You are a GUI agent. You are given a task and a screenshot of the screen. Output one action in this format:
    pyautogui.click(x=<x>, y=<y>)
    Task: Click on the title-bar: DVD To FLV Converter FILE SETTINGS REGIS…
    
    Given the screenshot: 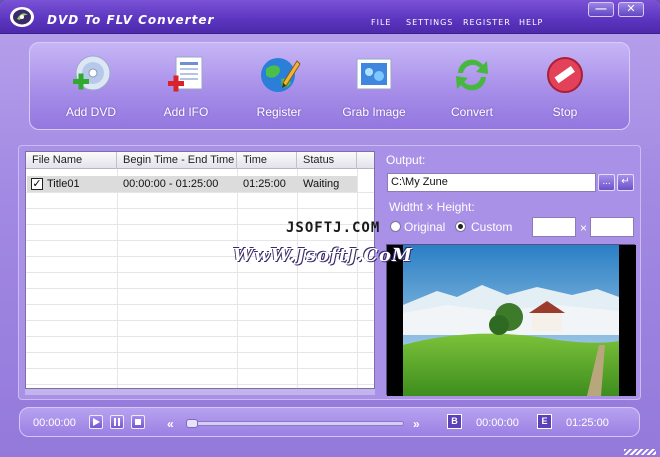 What is the action you would take?
    pyautogui.click(x=330, y=17)
    